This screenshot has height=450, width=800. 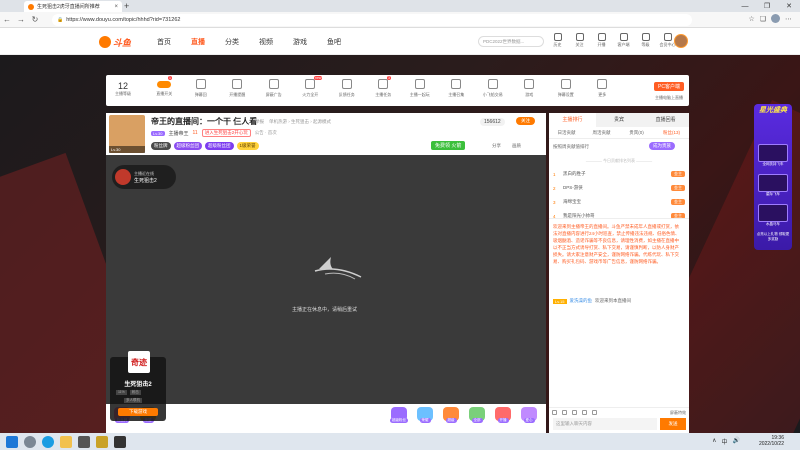 What do you see at coordinates (681, 41) in the screenshot?
I see `user-avatar` at bounding box center [681, 41].